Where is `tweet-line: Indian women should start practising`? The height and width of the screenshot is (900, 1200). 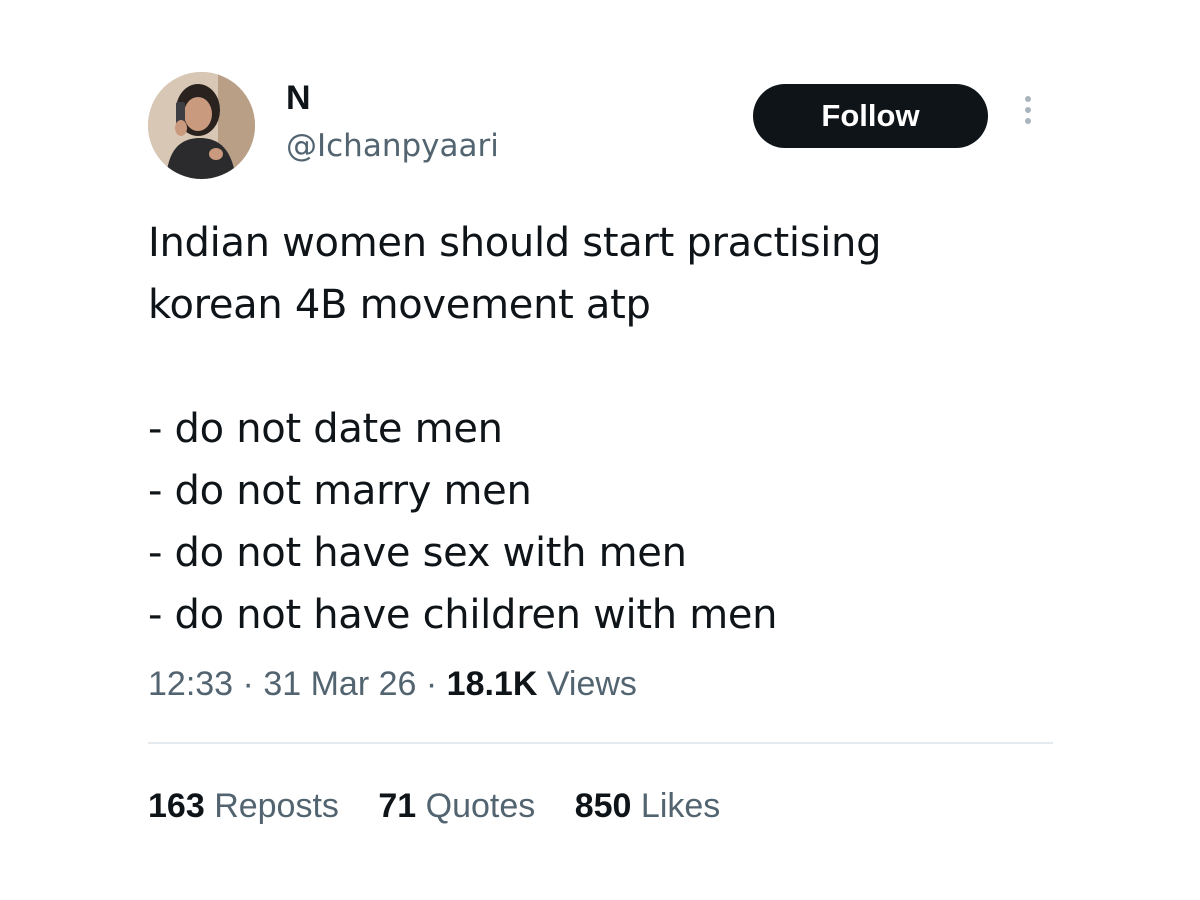
tweet-line: Indian women should start practising is located at coordinates (515, 243).